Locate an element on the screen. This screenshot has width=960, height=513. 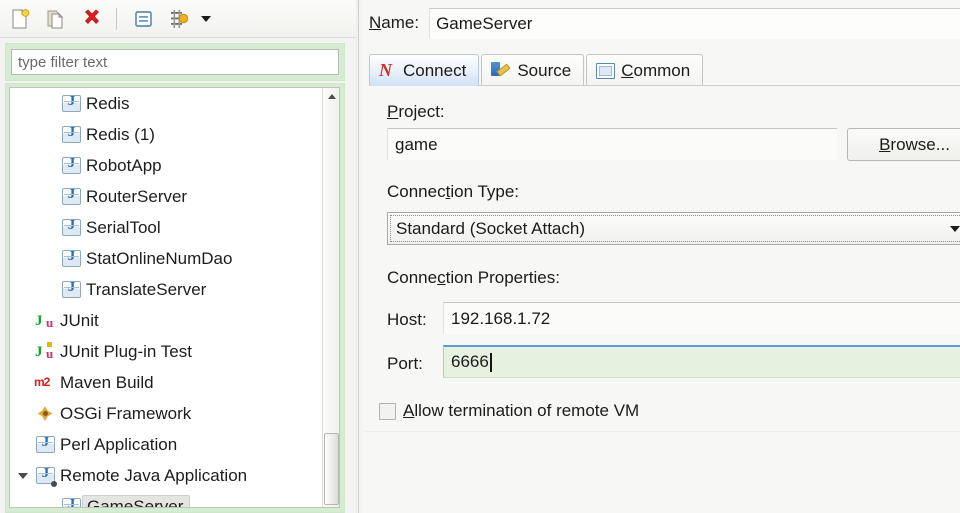
connection-properties-label: Connection Properties: is located at coordinates (473, 277).